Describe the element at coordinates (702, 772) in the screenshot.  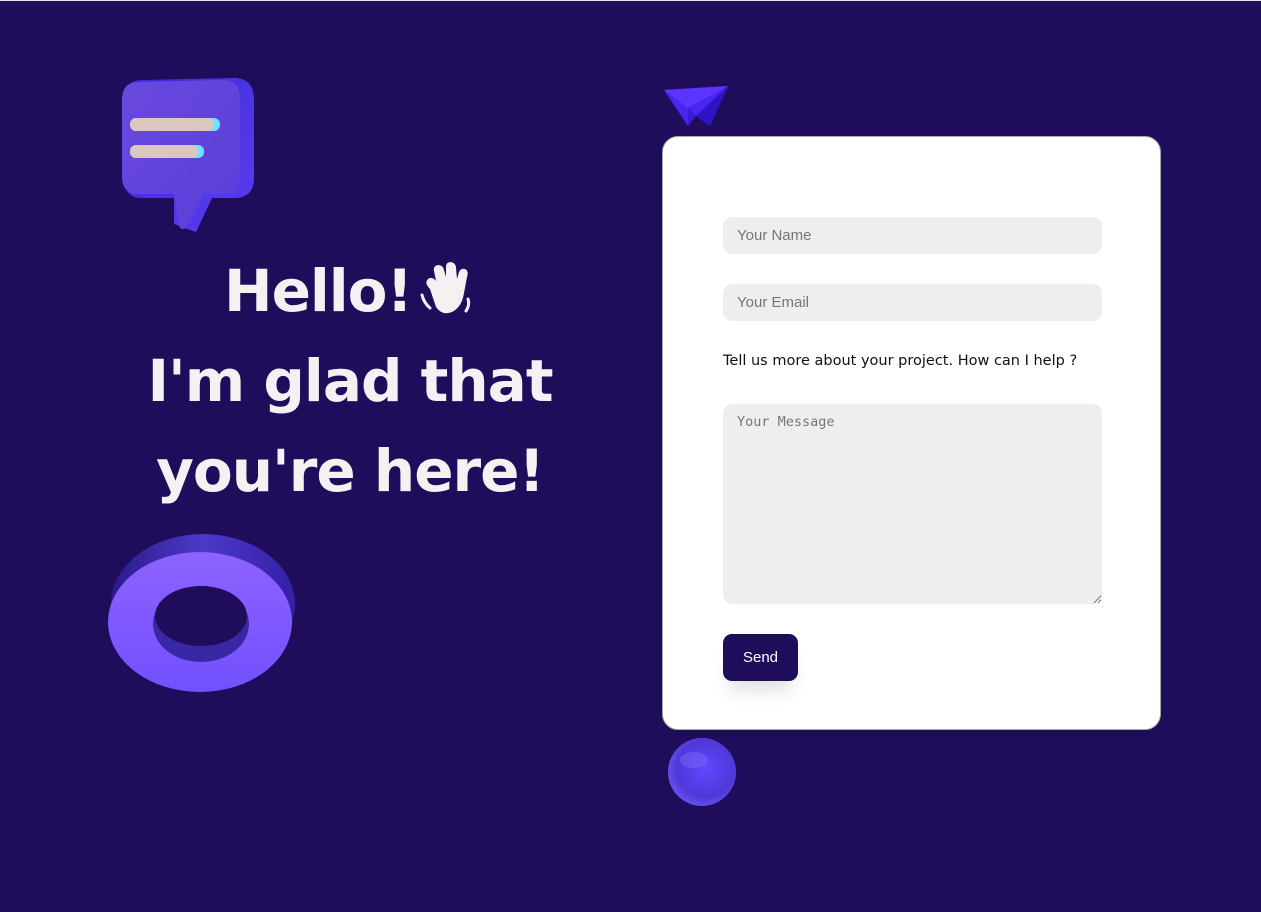
I see `sphere-icon` at that location.